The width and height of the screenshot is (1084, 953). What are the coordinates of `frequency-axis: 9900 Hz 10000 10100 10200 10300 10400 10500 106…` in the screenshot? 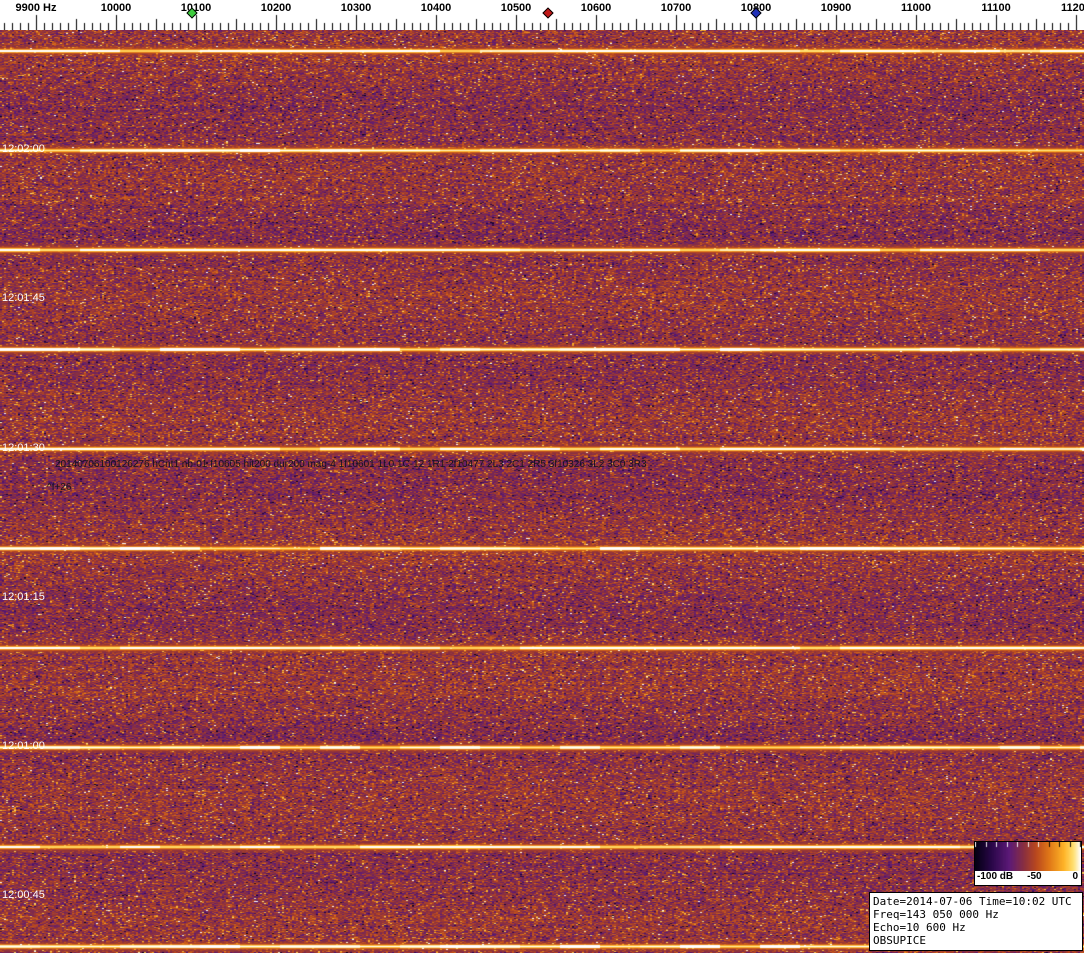 It's located at (542, 15).